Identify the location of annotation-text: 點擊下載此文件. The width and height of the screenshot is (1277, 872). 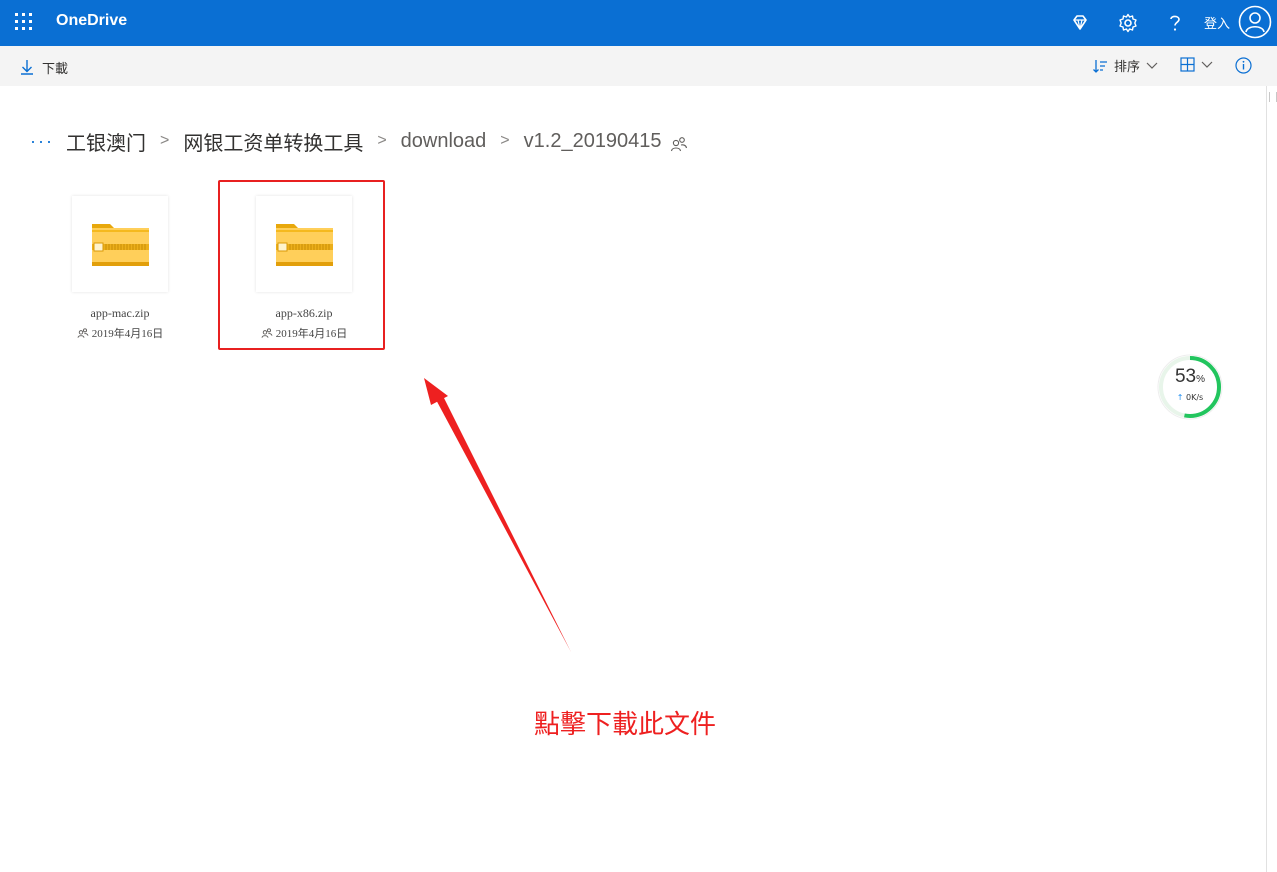
(625, 725).